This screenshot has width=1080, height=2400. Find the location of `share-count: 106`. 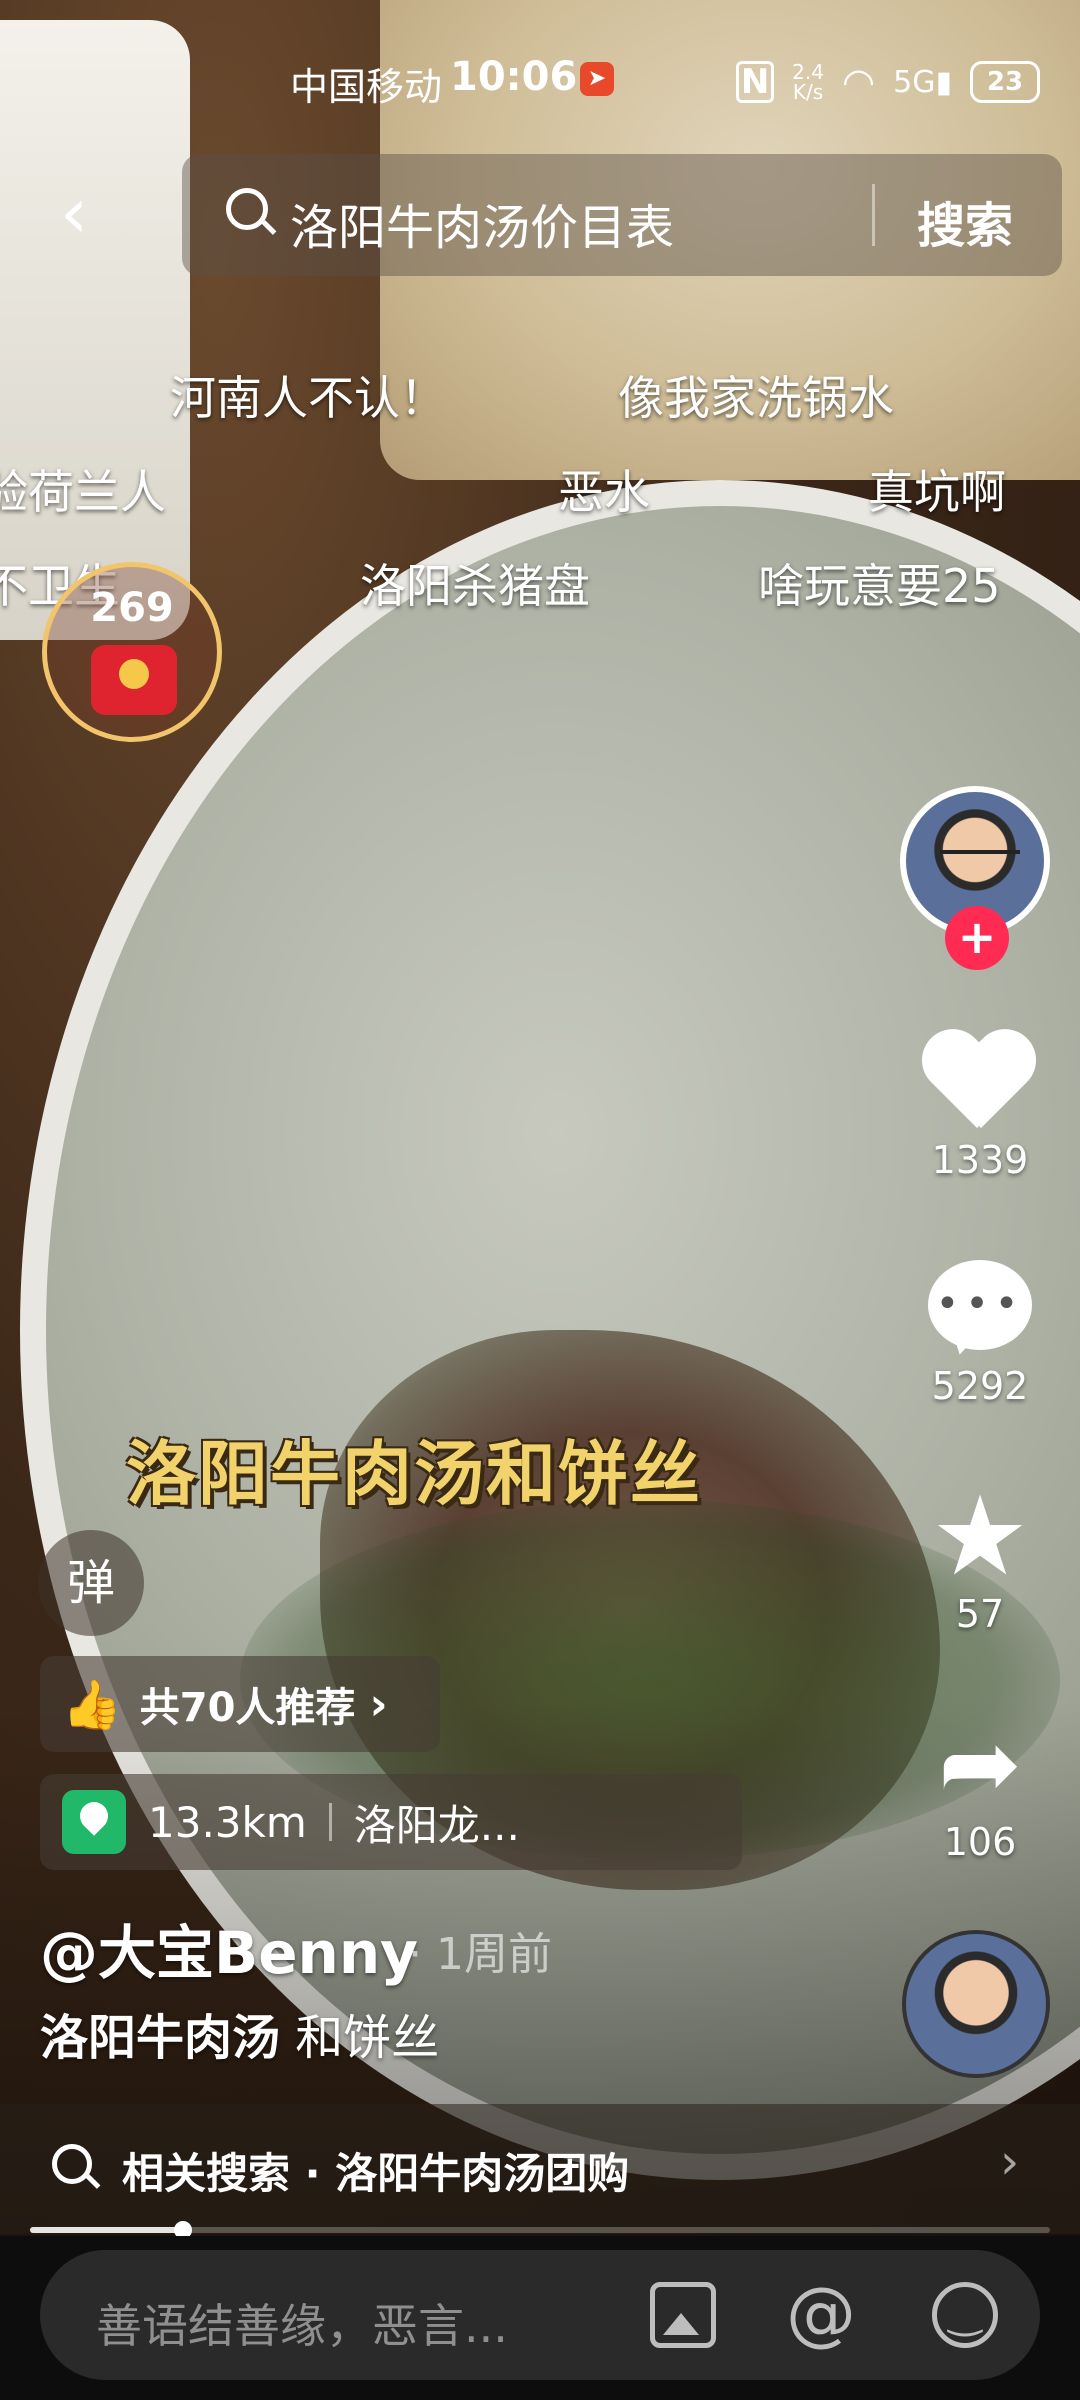

share-count: 106 is located at coordinates (980, 1842).